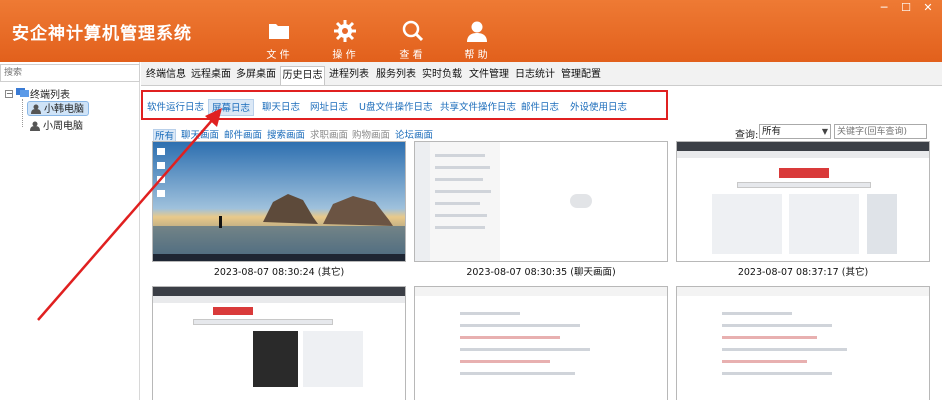 Image resolution: width=942 pixels, height=400 pixels. Describe the element at coordinates (478, 107) in the screenshot. I see `subtab-share-log: 共享文件操作日志` at that location.